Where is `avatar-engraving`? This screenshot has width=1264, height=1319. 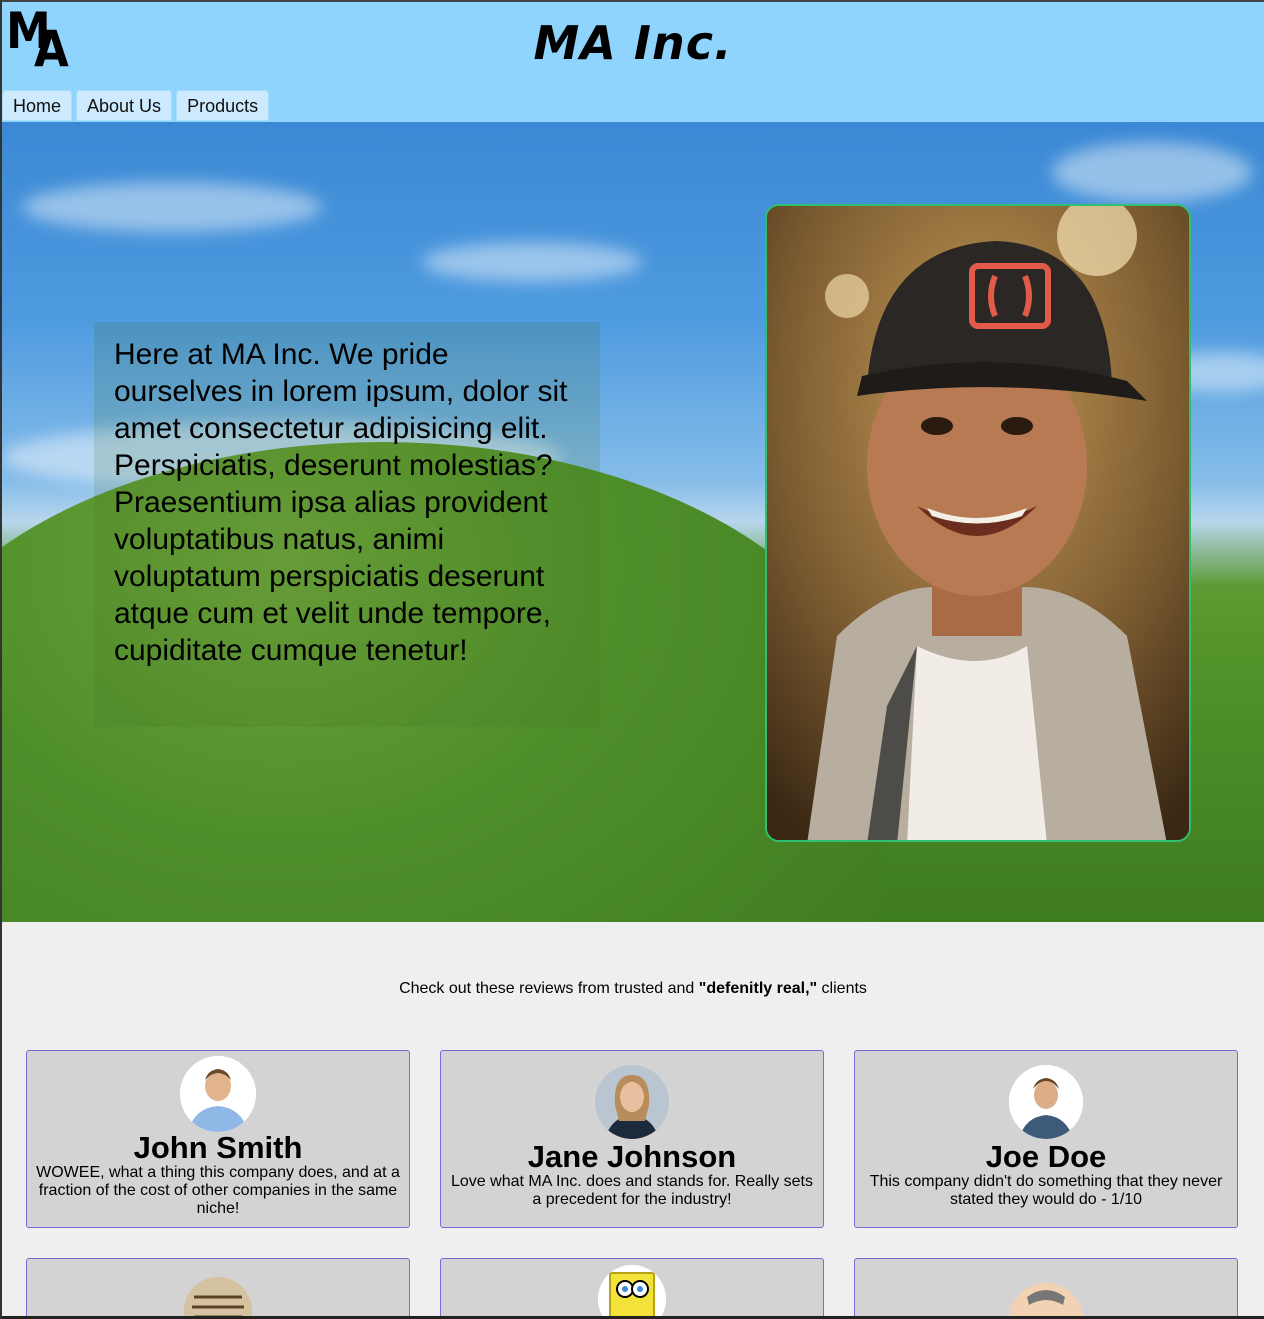
avatar-engraving is located at coordinates (218, 1298).